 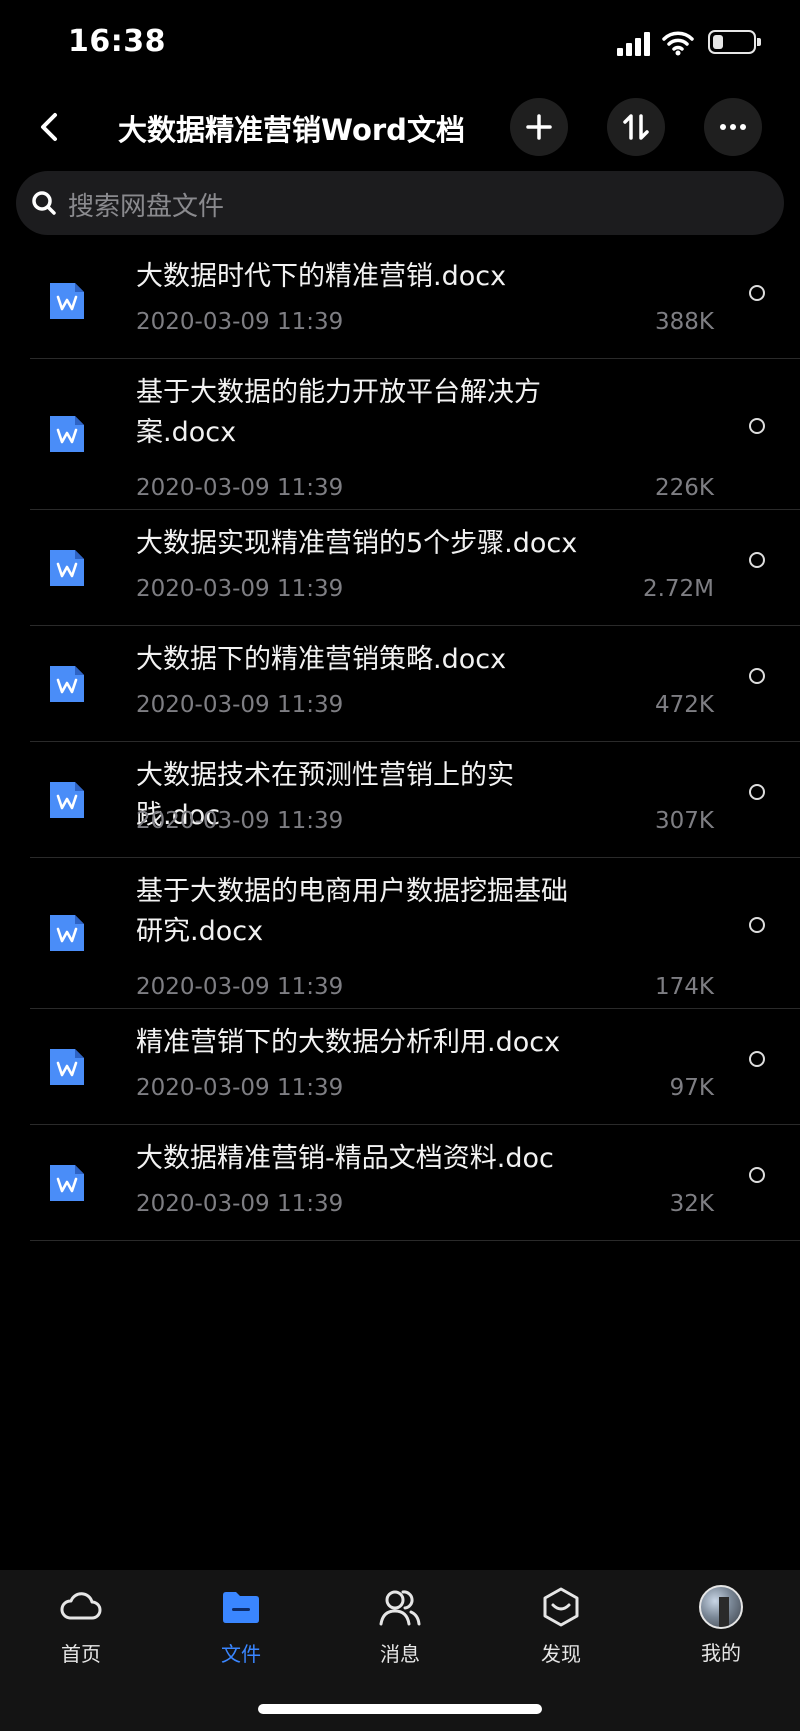 What do you see at coordinates (81, 1654) in the screenshot?
I see `tab-label: 首页` at bounding box center [81, 1654].